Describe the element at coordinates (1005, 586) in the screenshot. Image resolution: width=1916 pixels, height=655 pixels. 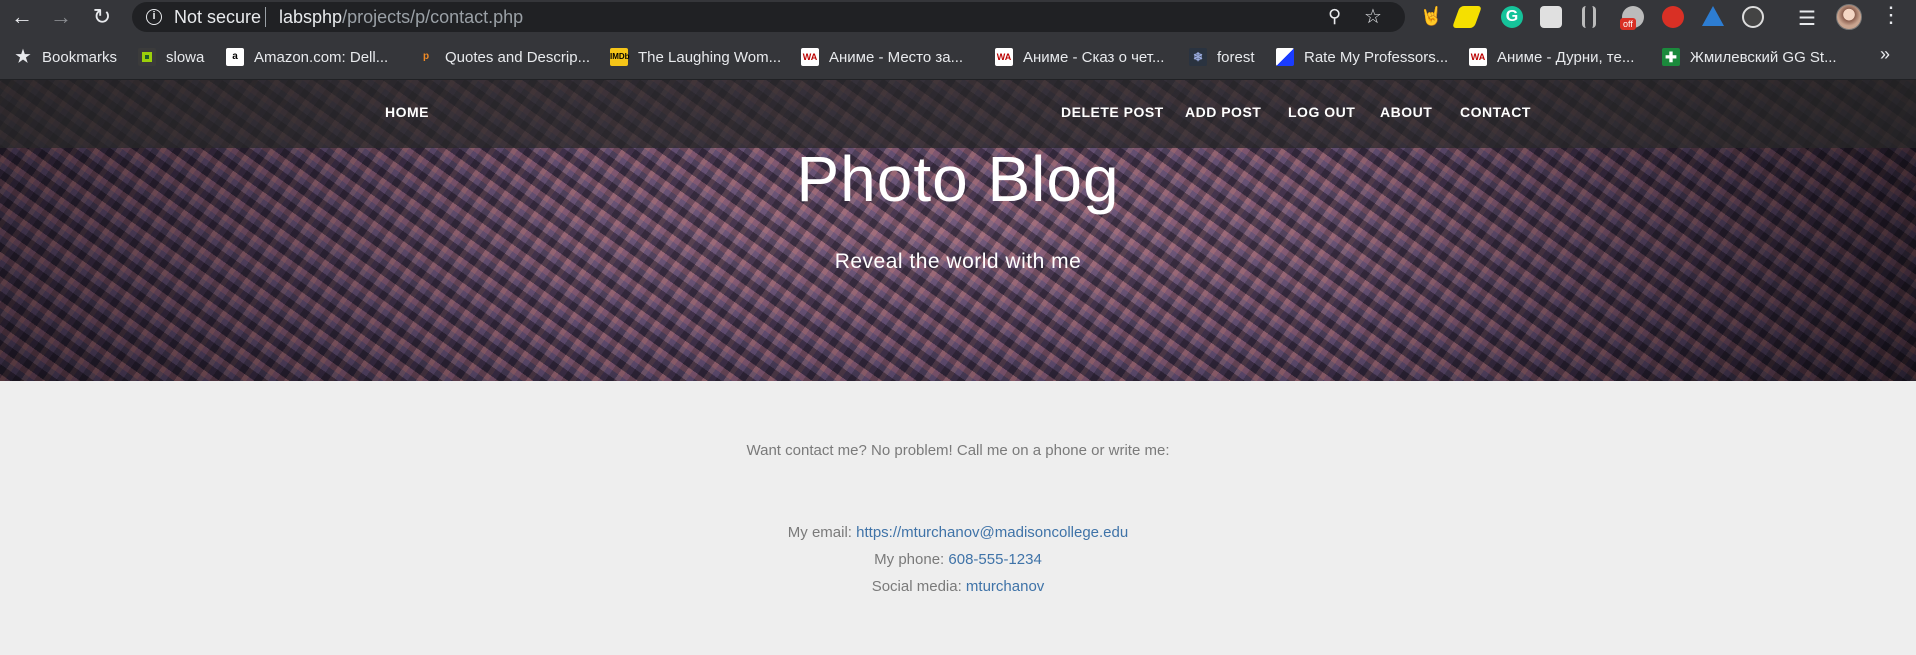
I see `social-link: mturchanov` at that location.